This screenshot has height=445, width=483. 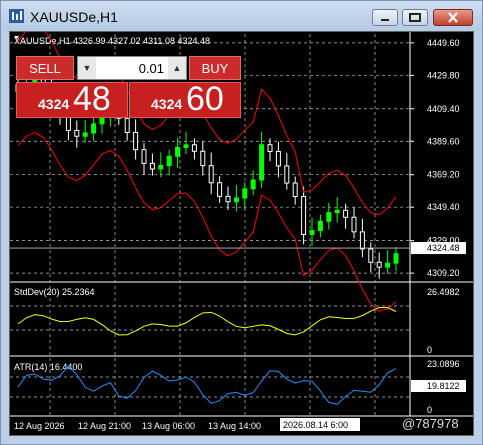 I want to click on chart-app-icon, so click(x=16, y=16).